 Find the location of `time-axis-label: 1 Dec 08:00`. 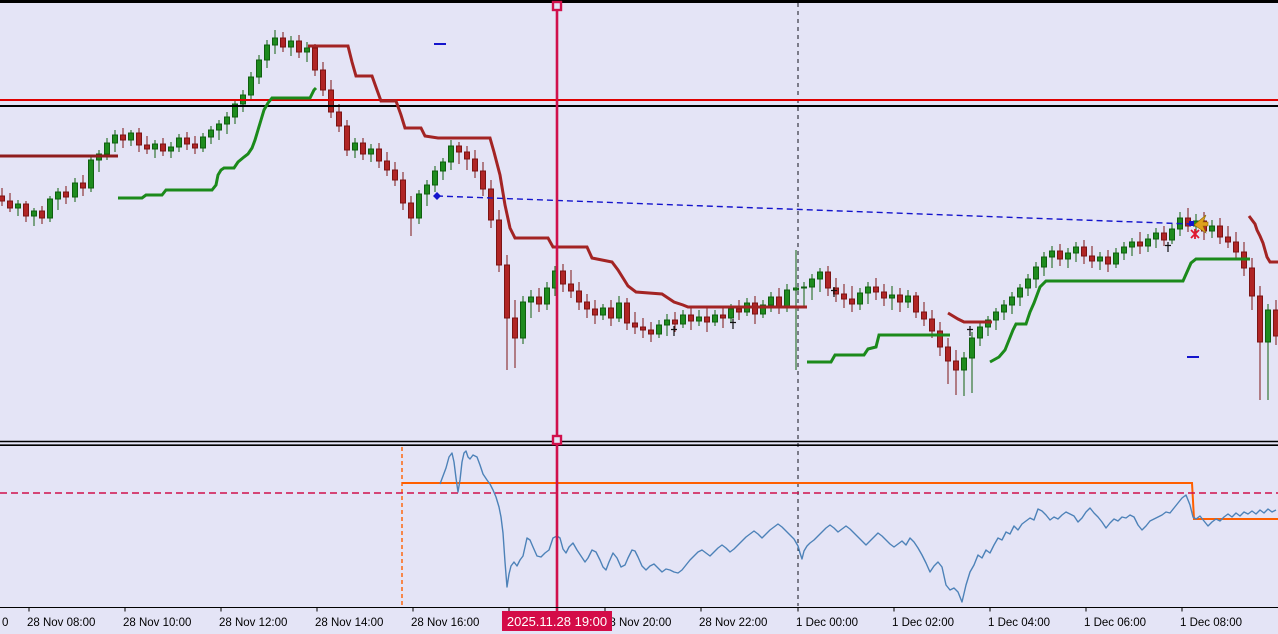

time-axis-label: 1 Dec 08:00 is located at coordinates (1211, 623).